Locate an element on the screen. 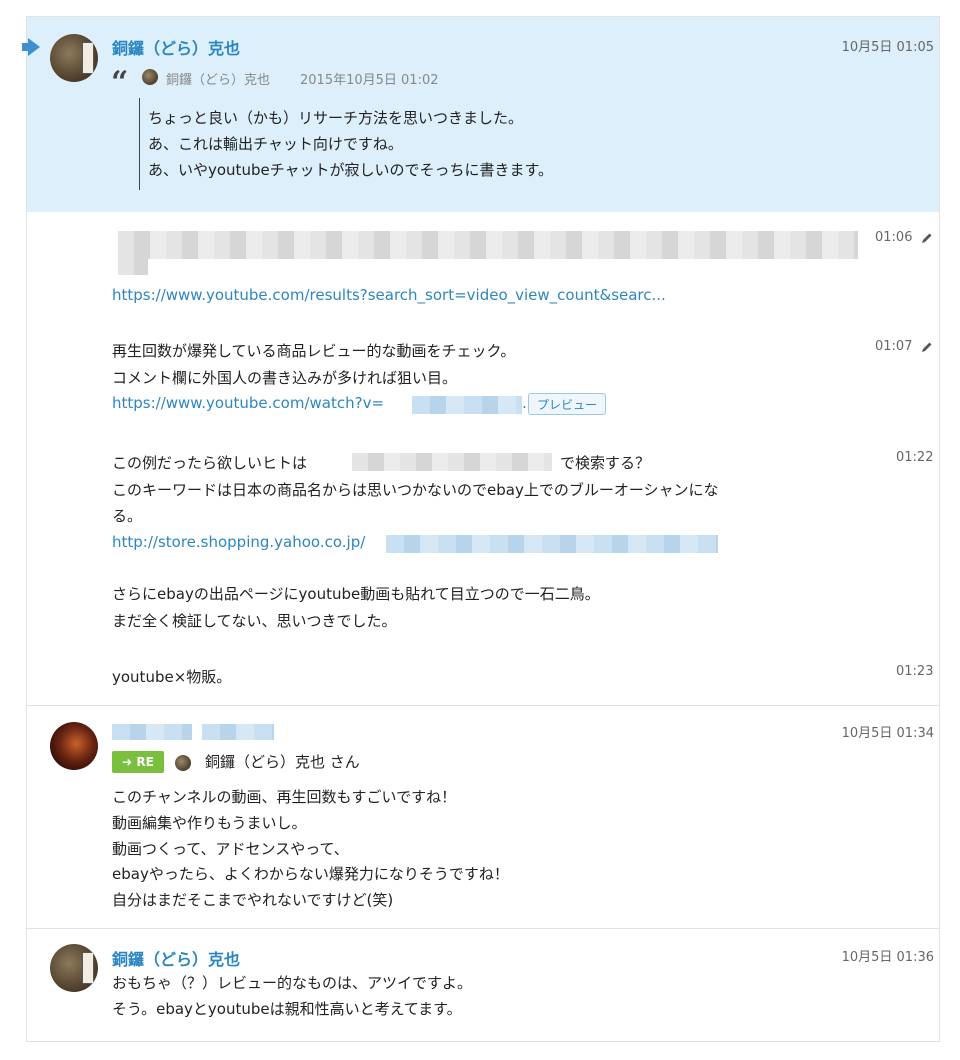 The width and height of the screenshot is (960, 1060). message-link: https://www.youtube.com/watch?v= is located at coordinates (248, 403).